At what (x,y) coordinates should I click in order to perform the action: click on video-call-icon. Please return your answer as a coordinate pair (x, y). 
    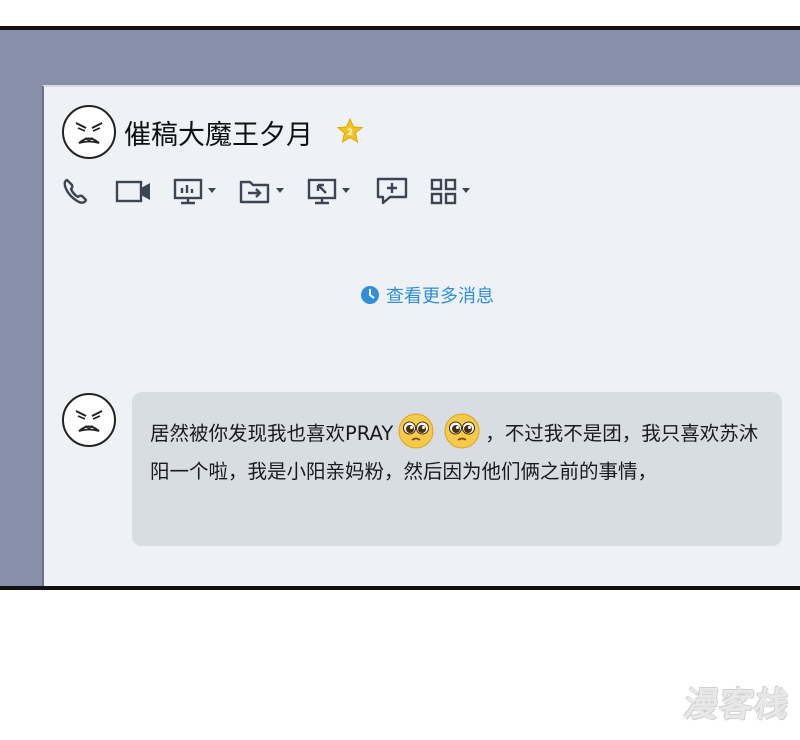
    Looking at the image, I should click on (134, 191).